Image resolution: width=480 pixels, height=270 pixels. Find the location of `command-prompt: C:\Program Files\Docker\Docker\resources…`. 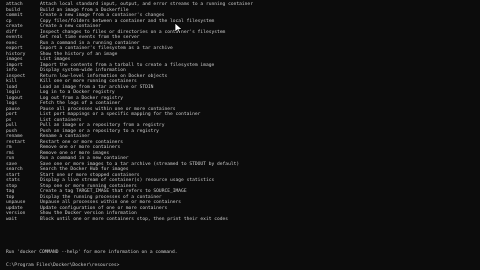

command-prompt: C:\Program Files\Docker\Docker\resources… is located at coordinates (62, 266).